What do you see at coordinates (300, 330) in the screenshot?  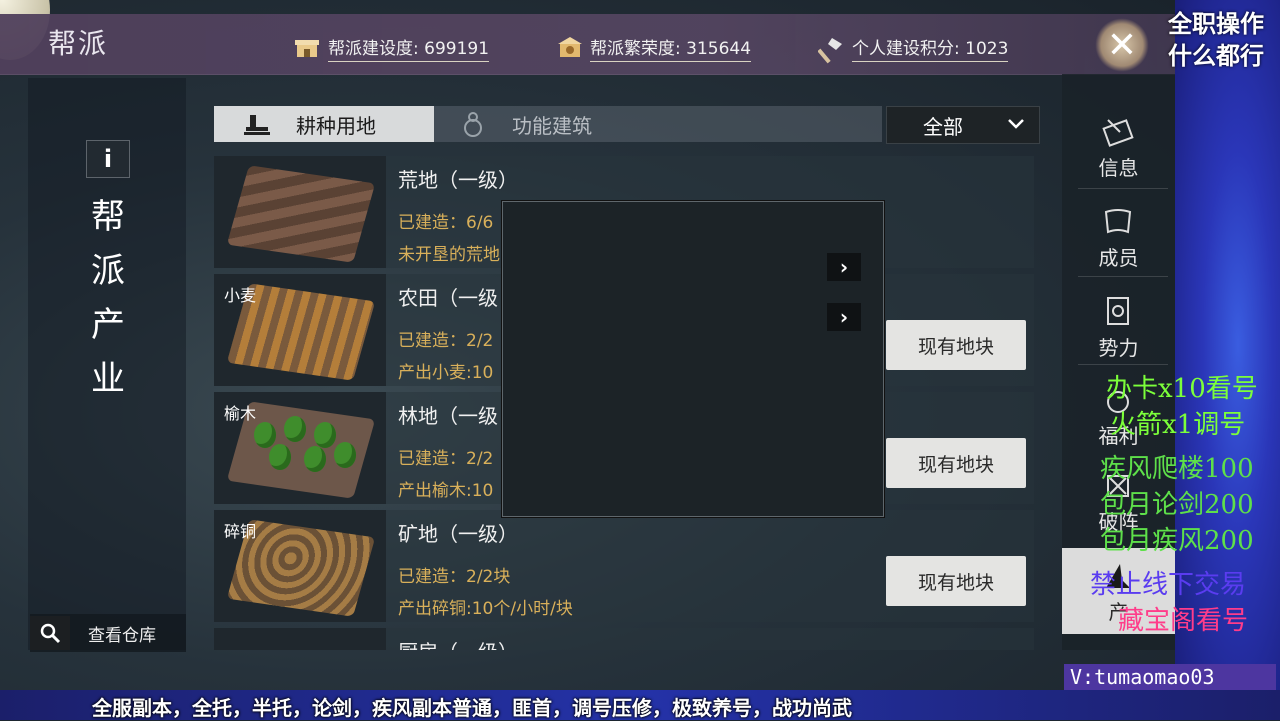 I see `wheat-field-image: 小麦` at bounding box center [300, 330].